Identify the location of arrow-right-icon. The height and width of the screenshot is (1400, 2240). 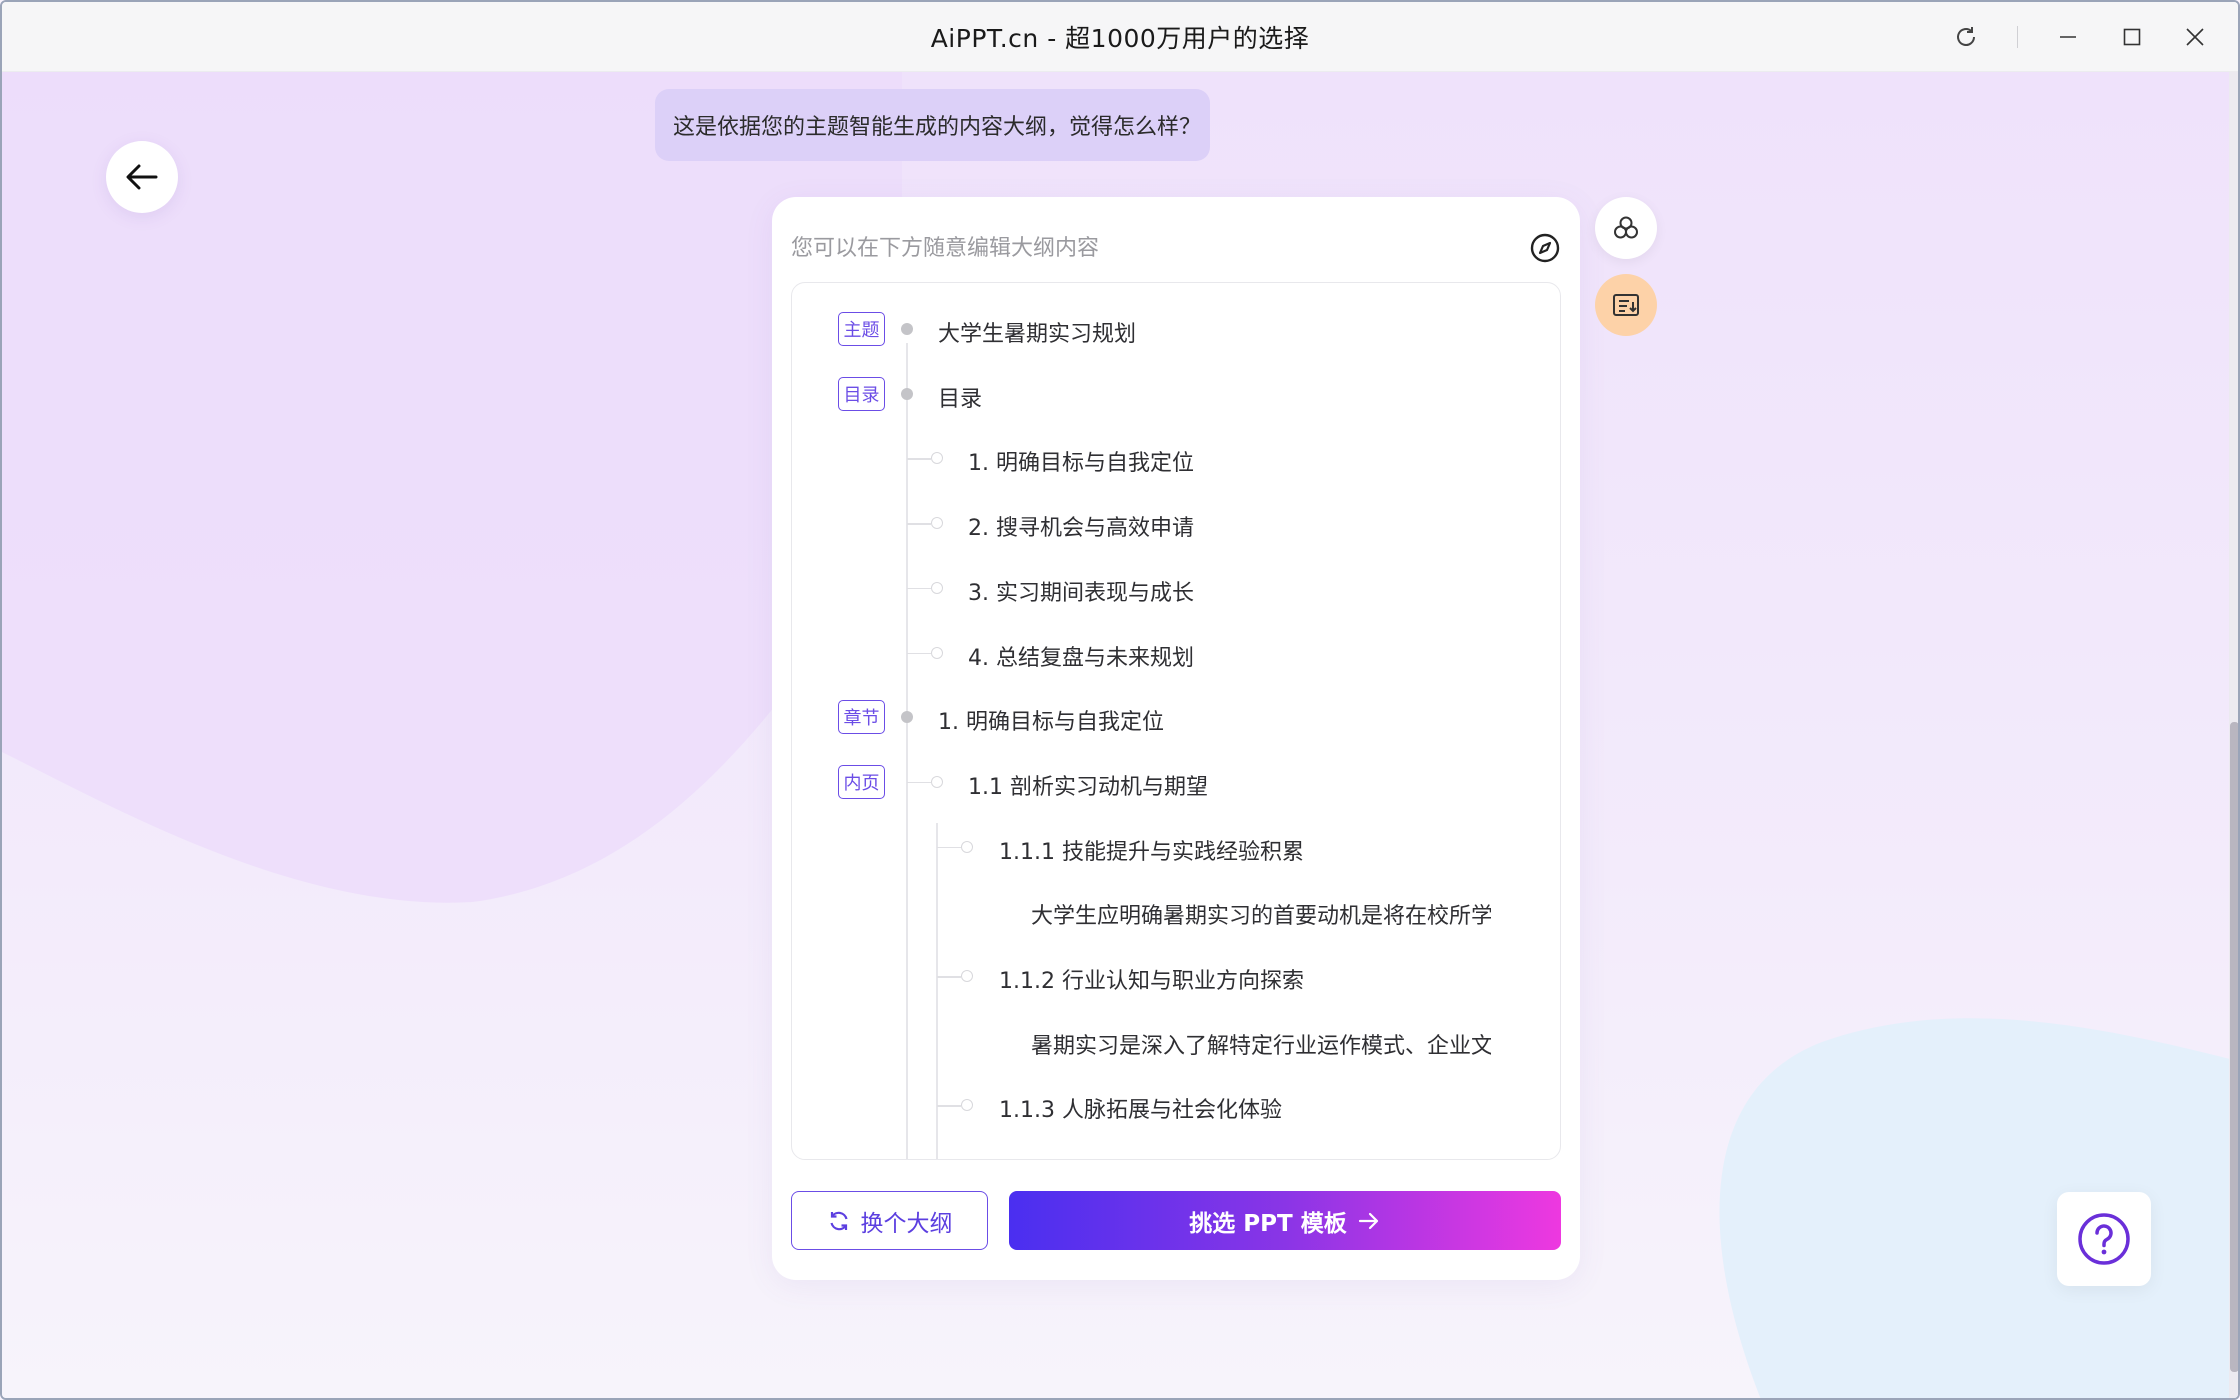
(1368, 1220).